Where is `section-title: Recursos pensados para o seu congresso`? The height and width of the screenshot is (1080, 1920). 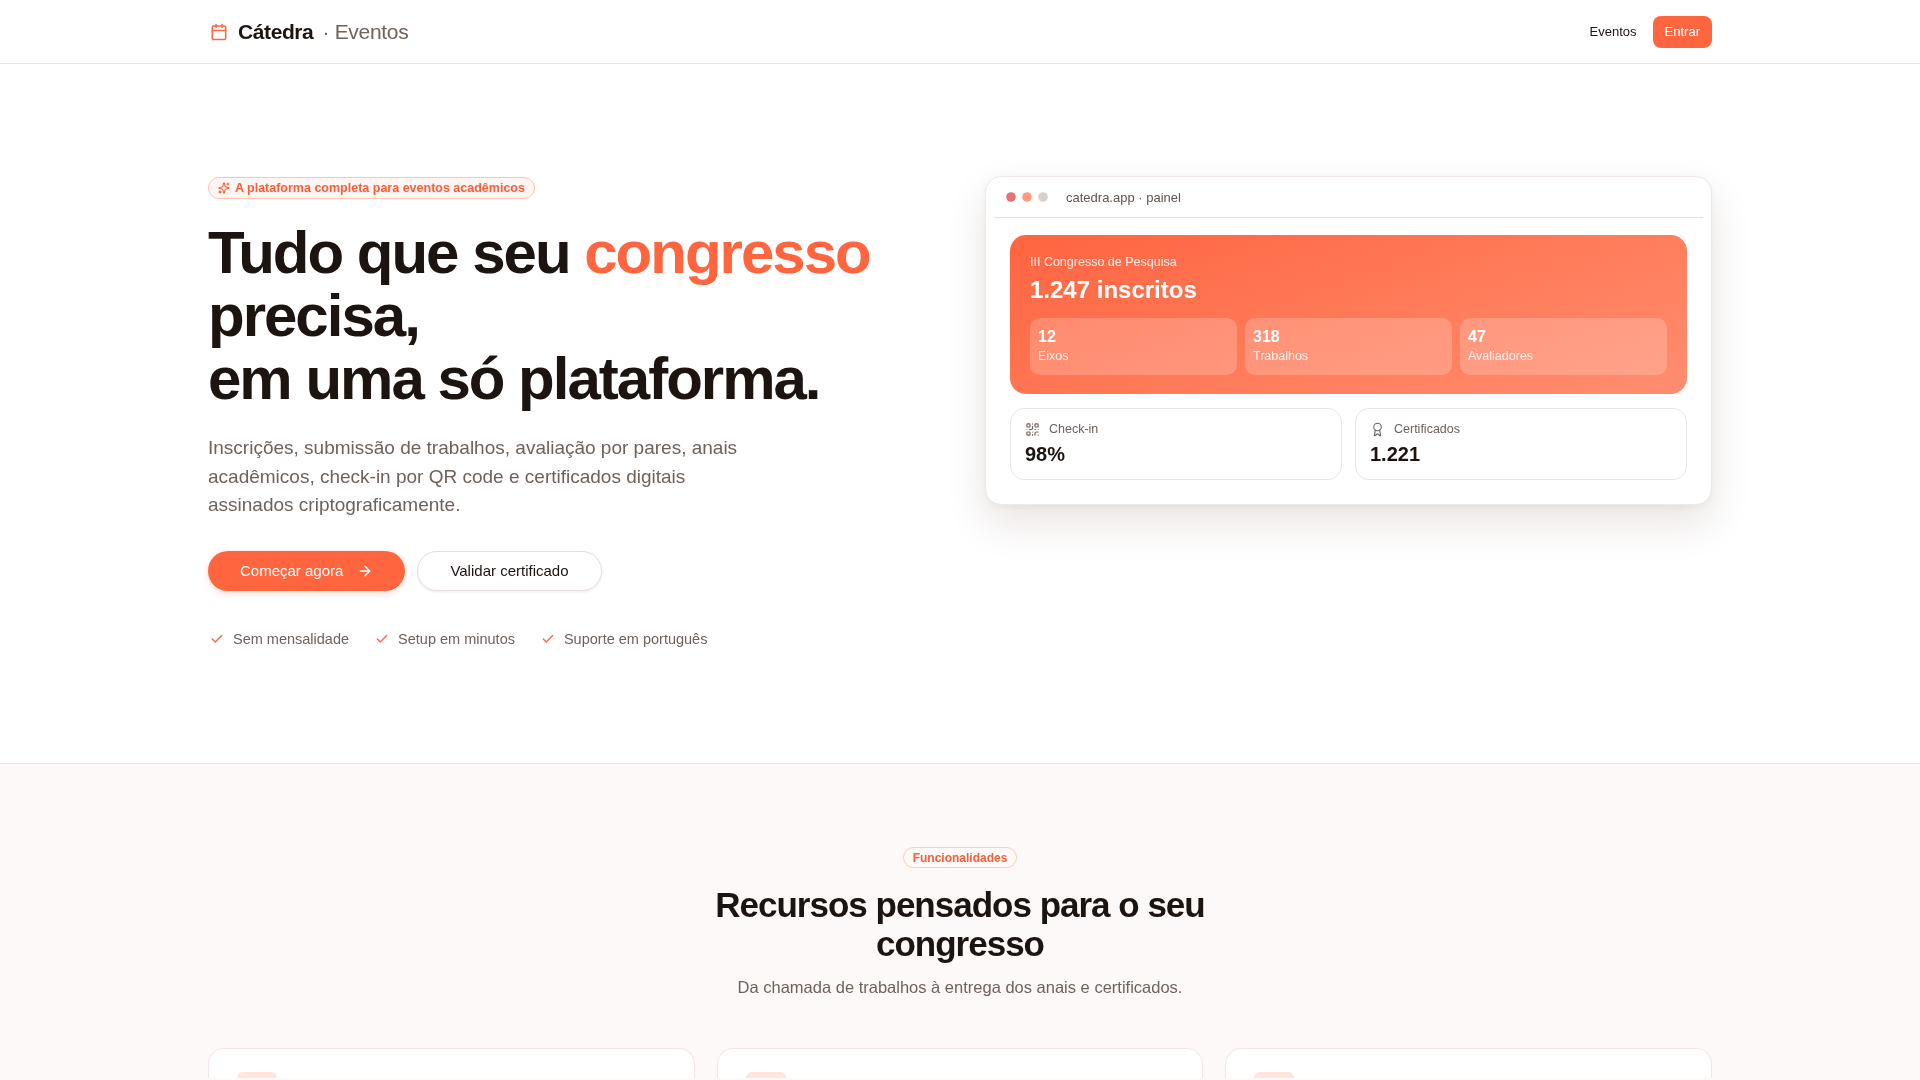
section-title: Recursos pensados para o seu congresso is located at coordinates (960, 924).